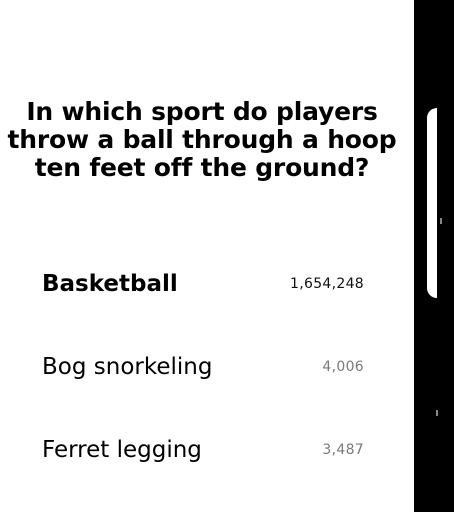 The height and width of the screenshot is (512, 454). Describe the element at coordinates (203, 451) in the screenshot. I see `answer-option-ferret-legging: Ferret legging 3,487` at that location.